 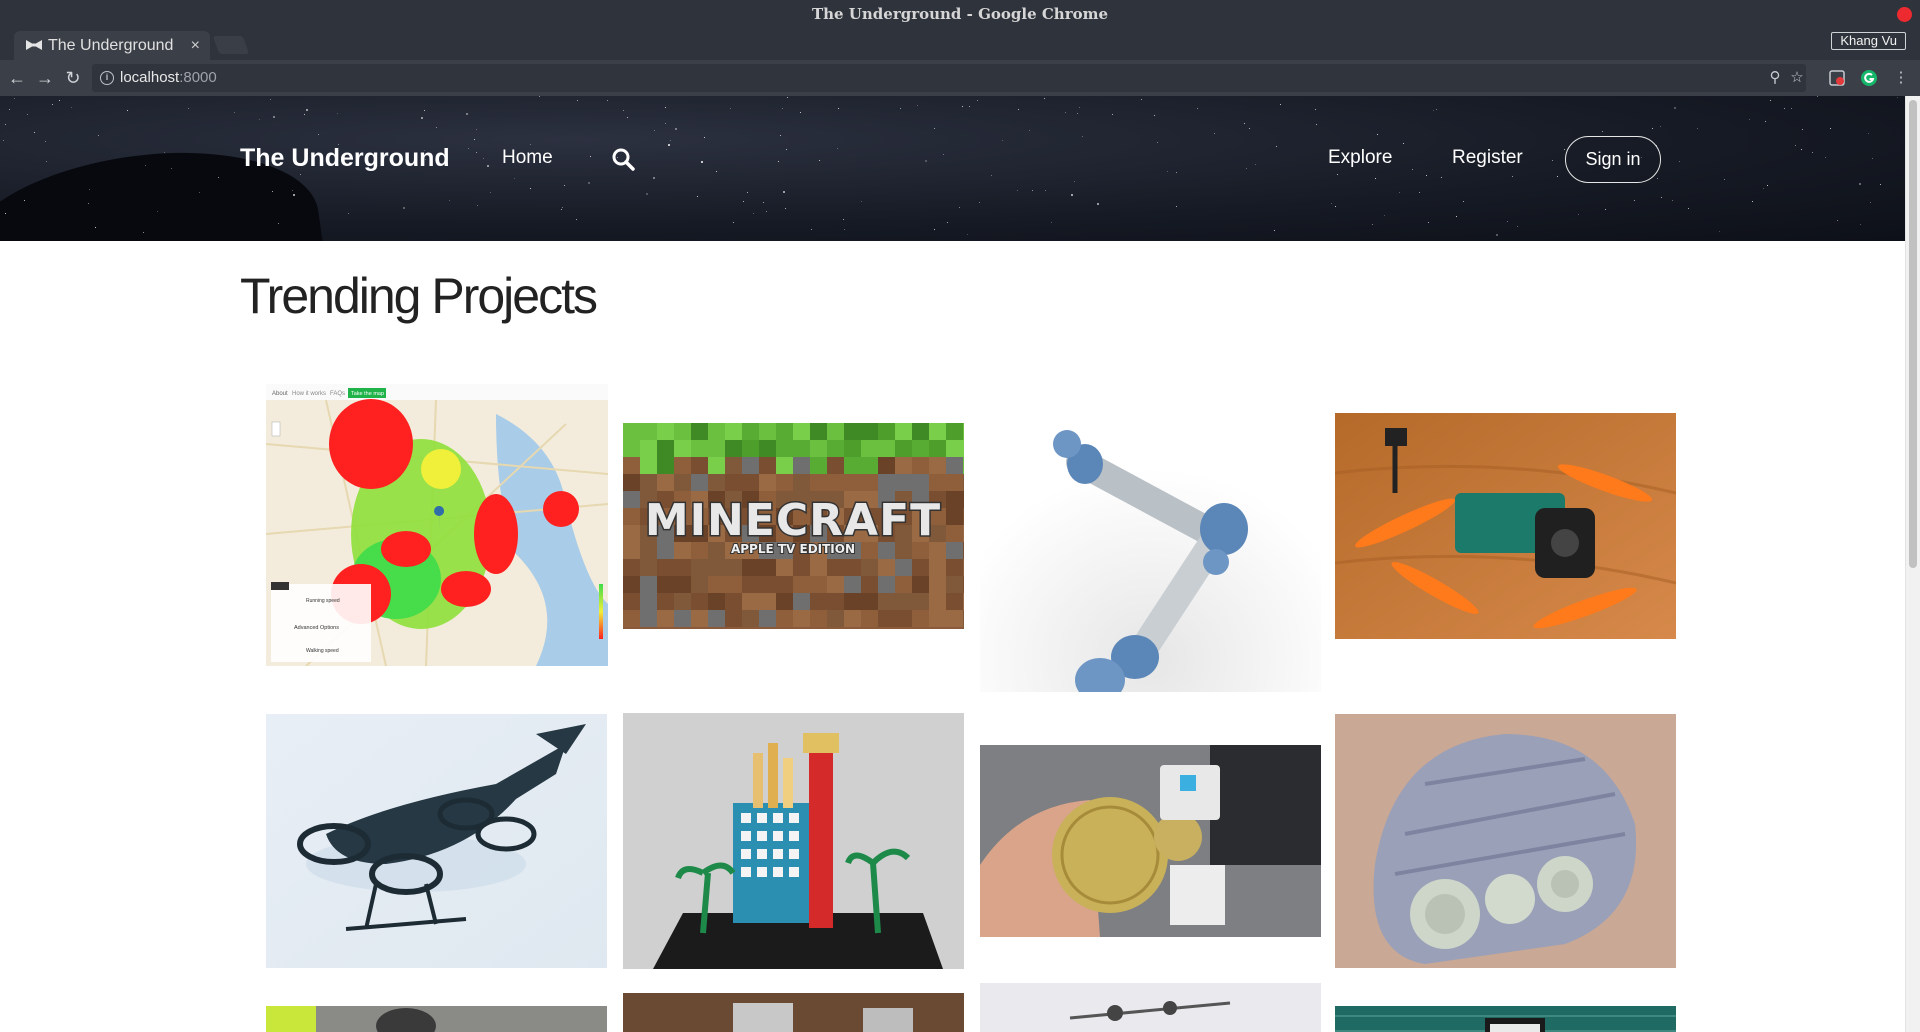 I want to click on info-icon: i, so click(x=107, y=78).